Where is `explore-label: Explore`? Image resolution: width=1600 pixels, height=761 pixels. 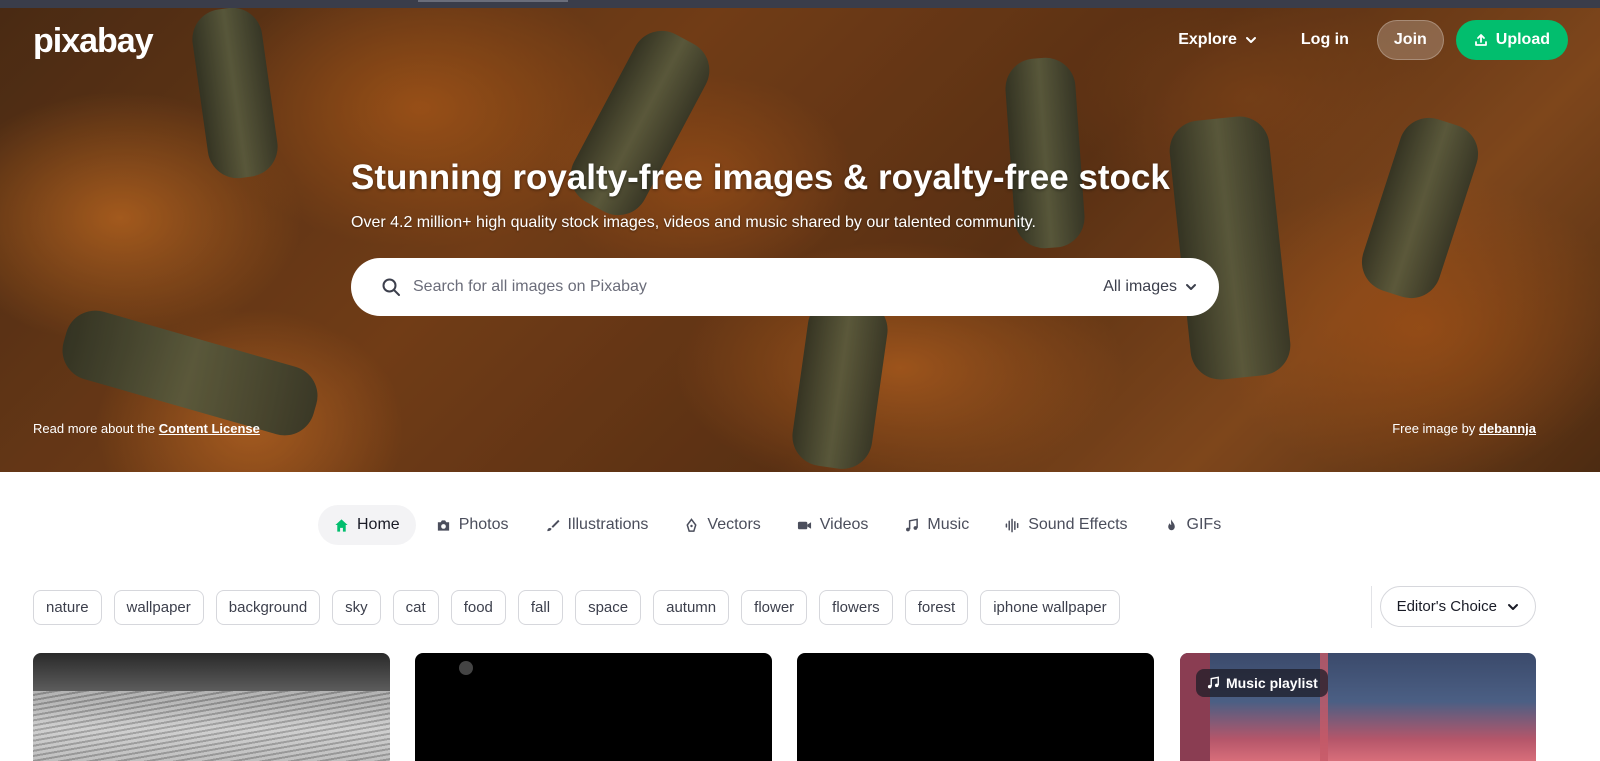 explore-label: Explore is located at coordinates (1207, 39).